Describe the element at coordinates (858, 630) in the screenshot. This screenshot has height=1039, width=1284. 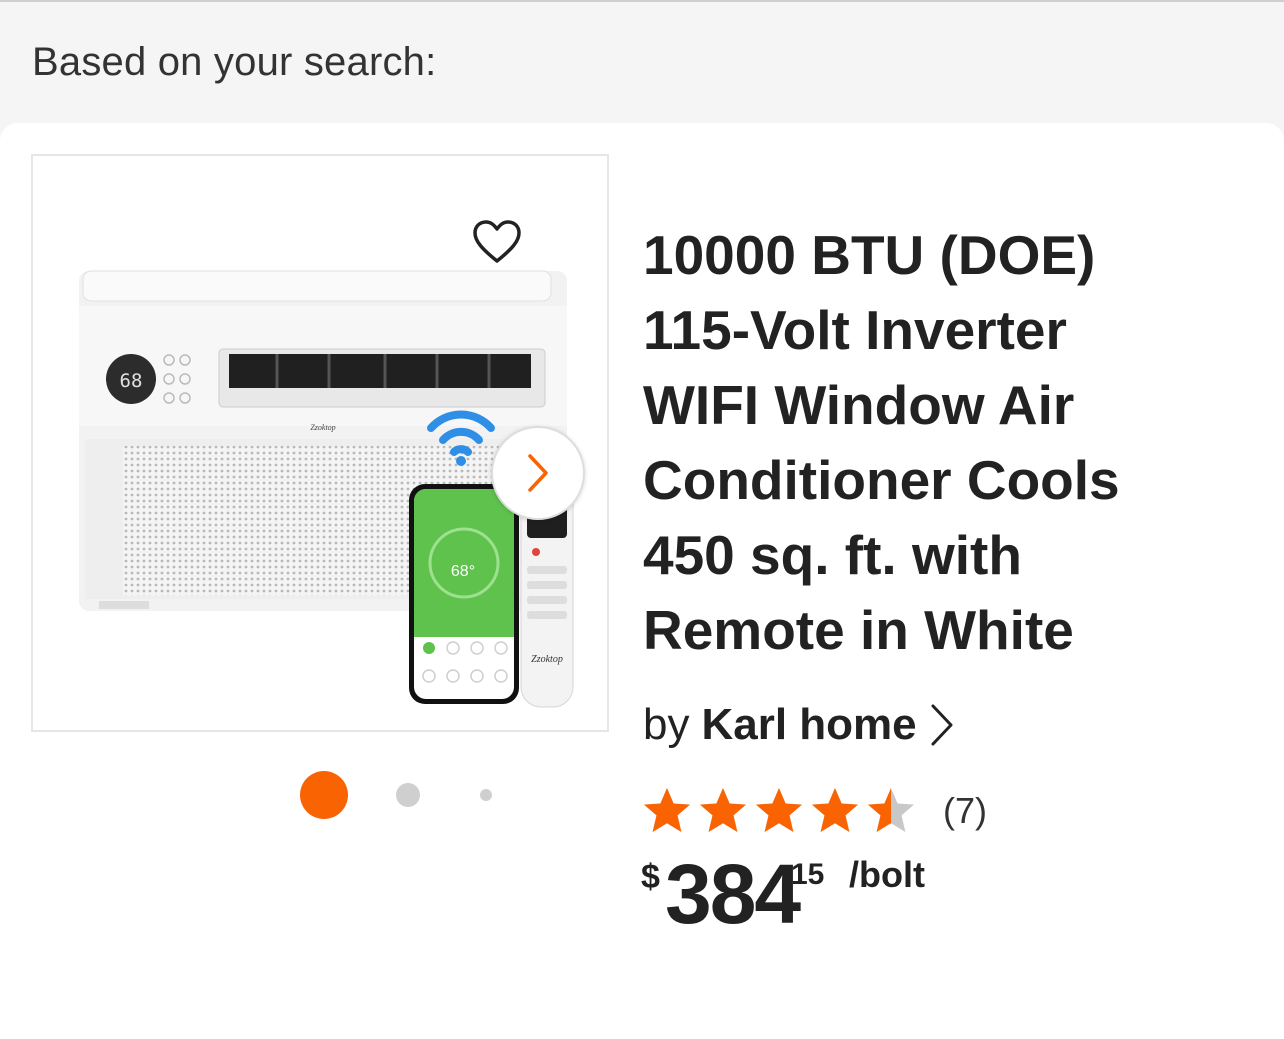
I see `product-title-line: Remote in White` at that location.